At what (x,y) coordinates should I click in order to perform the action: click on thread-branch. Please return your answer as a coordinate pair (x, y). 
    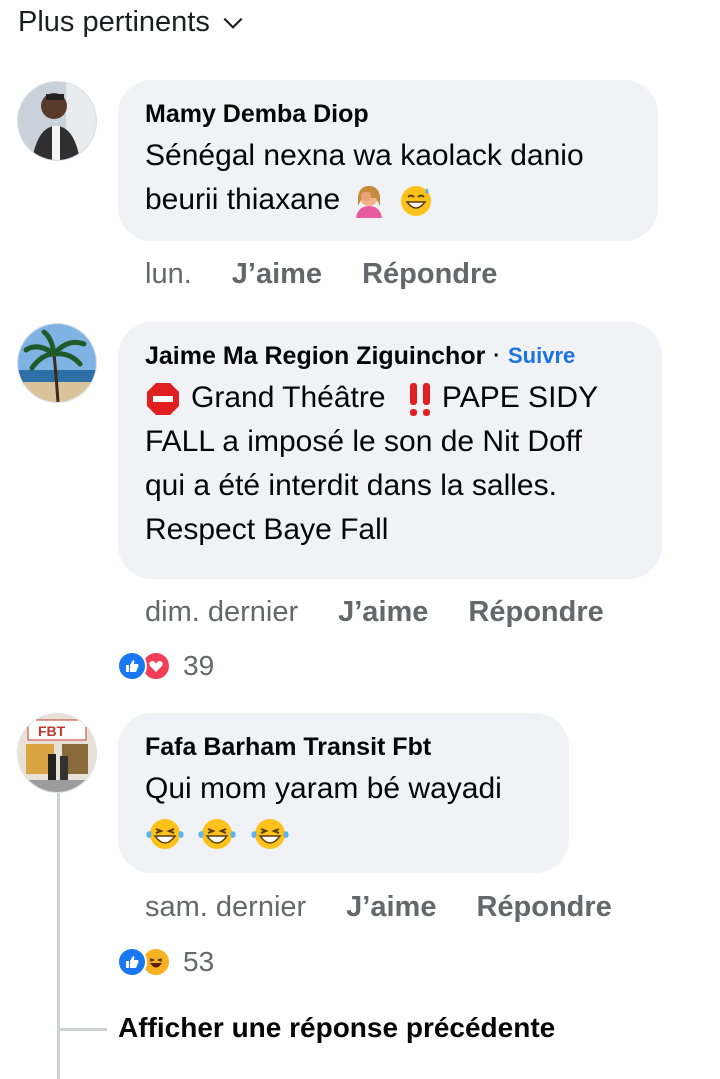
    Looking at the image, I should click on (82, 1029).